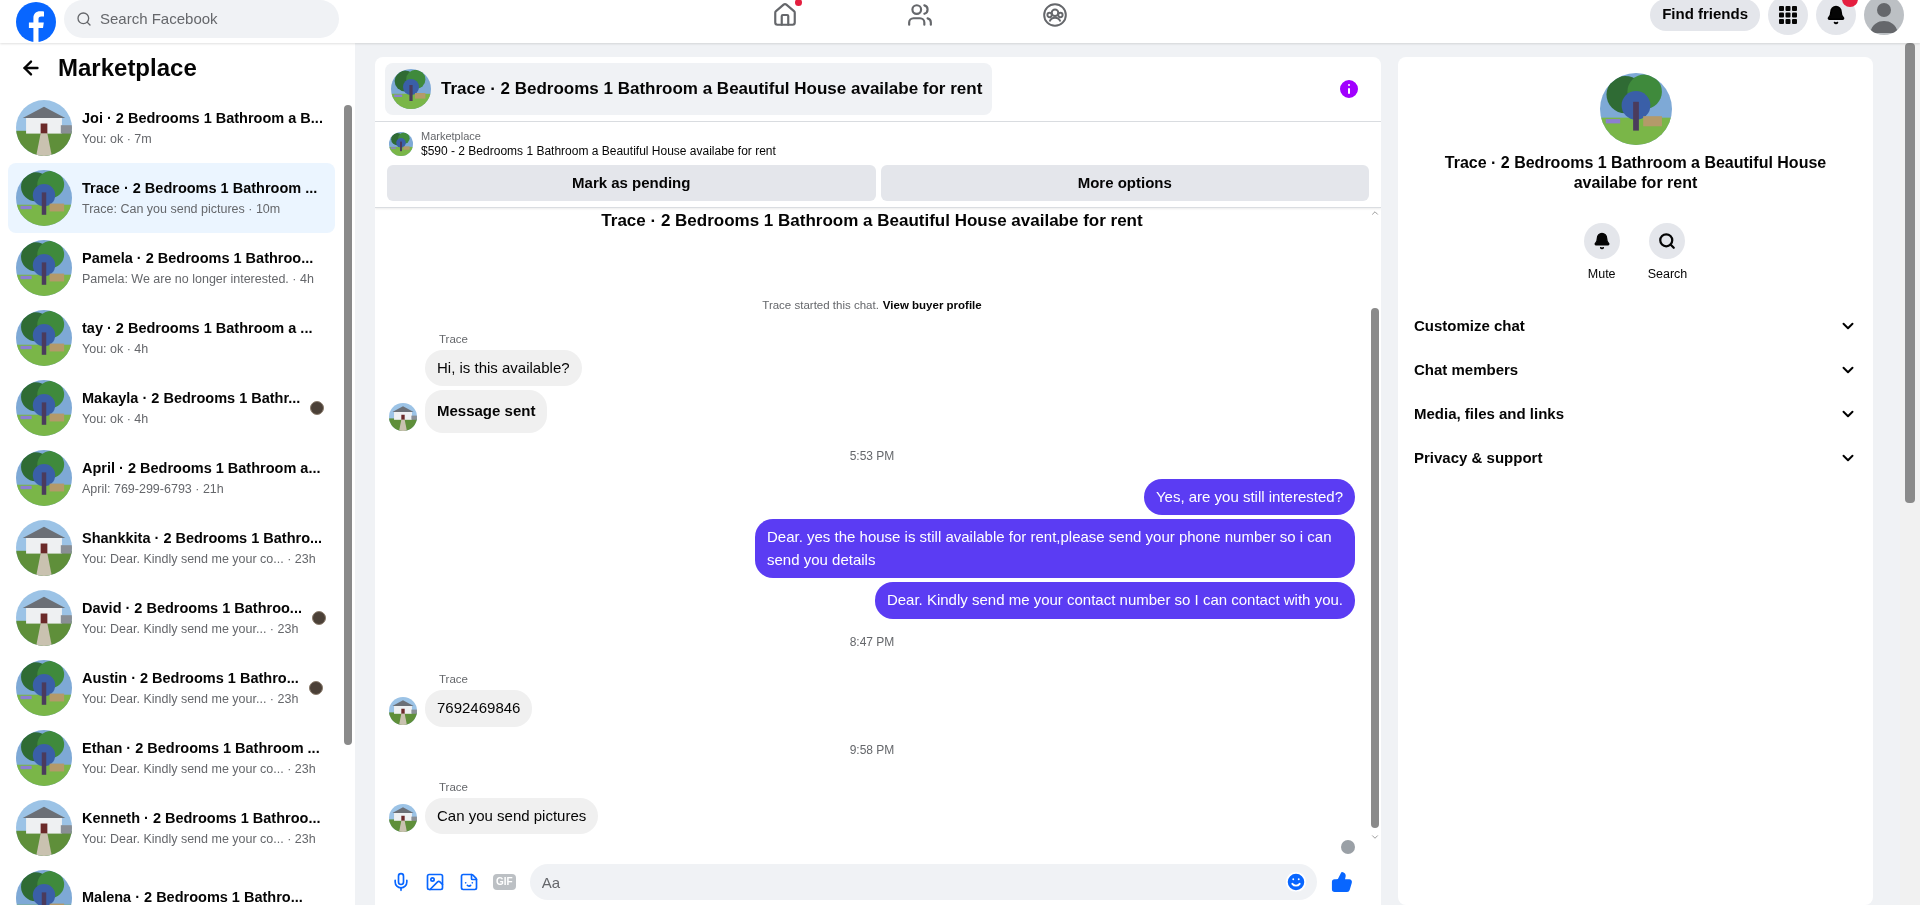 This screenshot has width=1920, height=905. Describe the element at coordinates (1054, 14) in the screenshot. I see `groups-icon` at that location.